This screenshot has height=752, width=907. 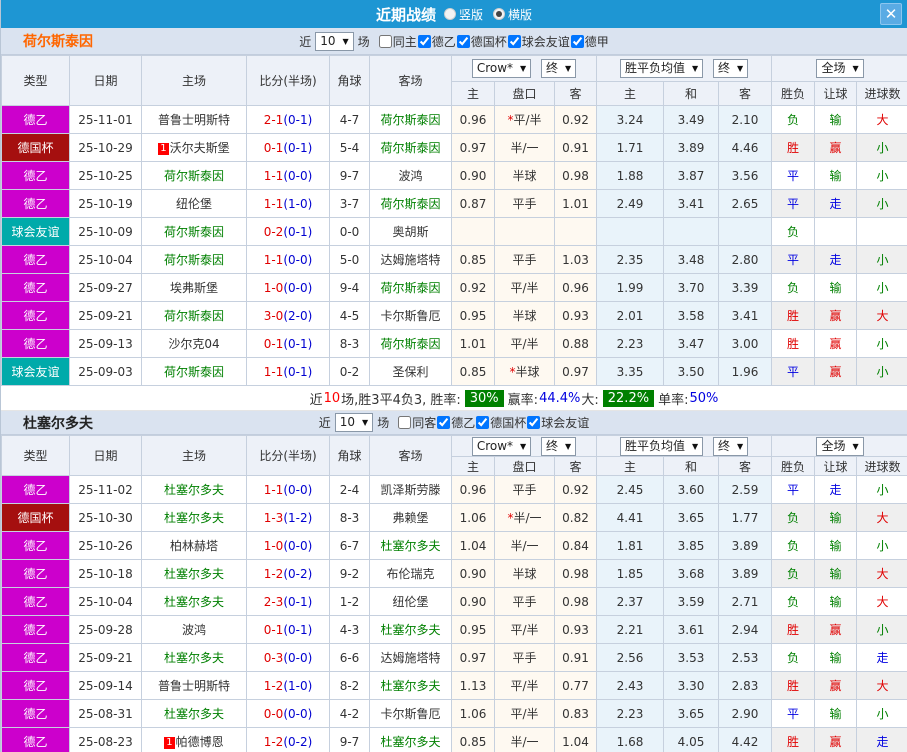 What do you see at coordinates (589, 41) in the screenshot?
I see `filter-checkbox-德甲: 德甲` at bounding box center [589, 41].